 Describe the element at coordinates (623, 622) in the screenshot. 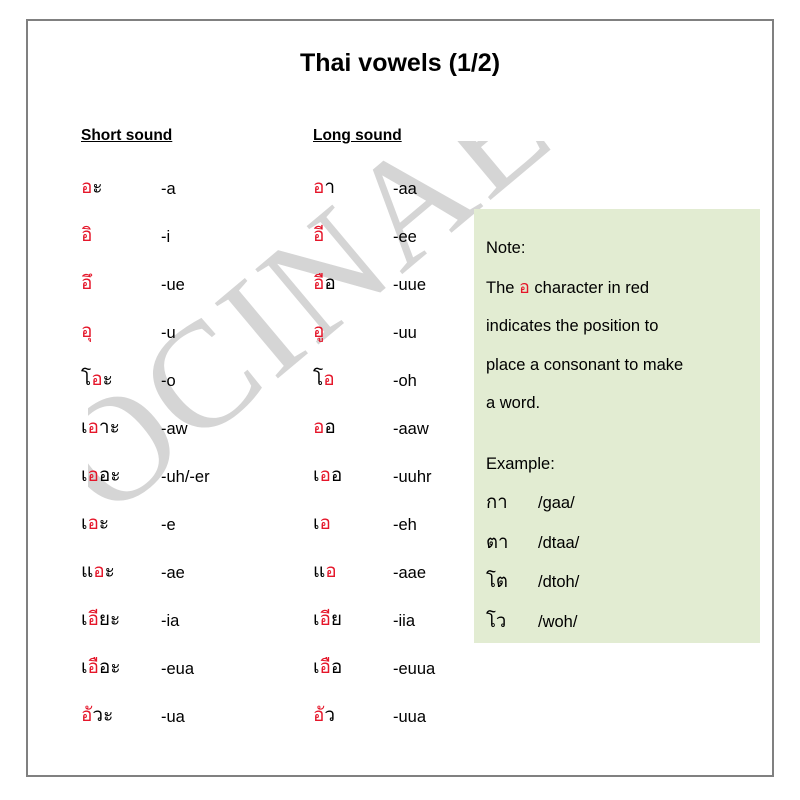

I see `example-row: โว/woh/` at that location.